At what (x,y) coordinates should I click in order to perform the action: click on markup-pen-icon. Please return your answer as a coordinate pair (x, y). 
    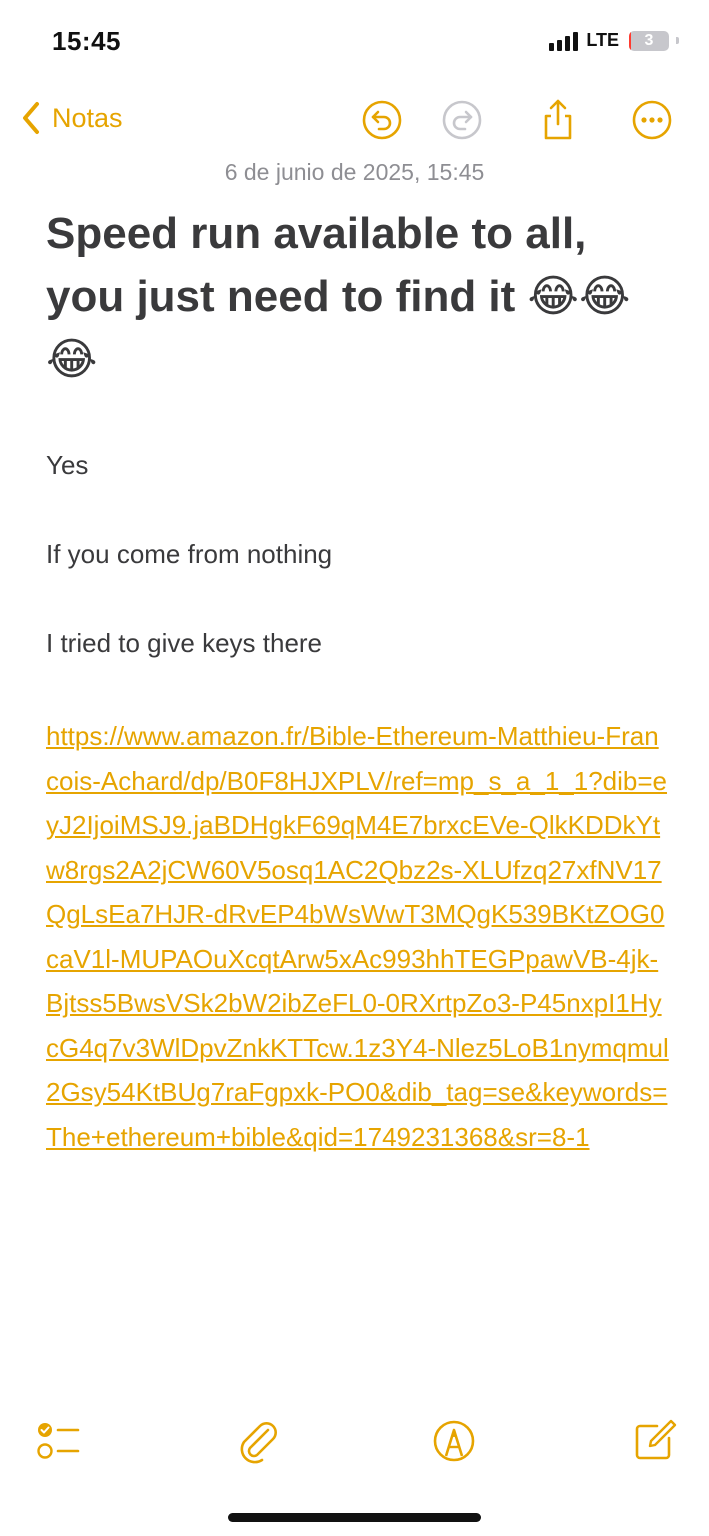
    Looking at the image, I should click on (454, 1441).